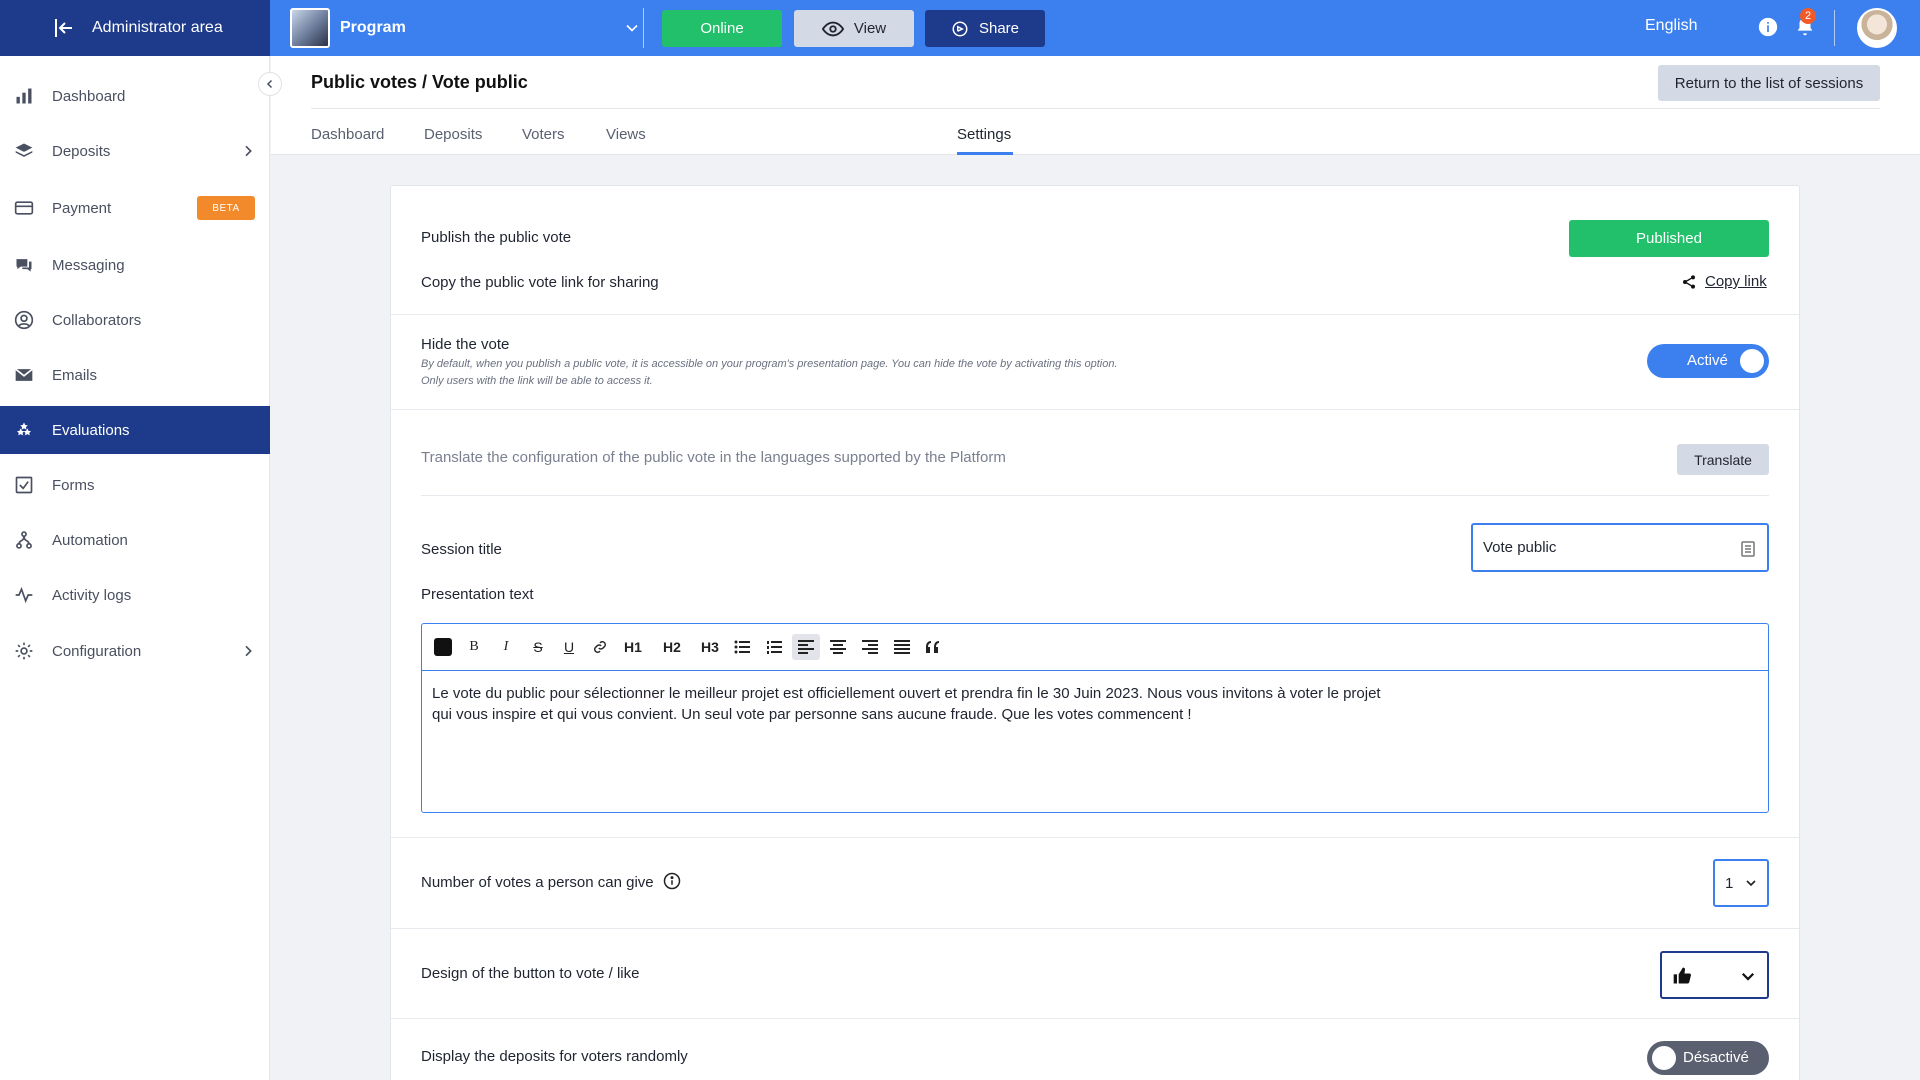  I want to click on align-justify-button, so click(902, 647).